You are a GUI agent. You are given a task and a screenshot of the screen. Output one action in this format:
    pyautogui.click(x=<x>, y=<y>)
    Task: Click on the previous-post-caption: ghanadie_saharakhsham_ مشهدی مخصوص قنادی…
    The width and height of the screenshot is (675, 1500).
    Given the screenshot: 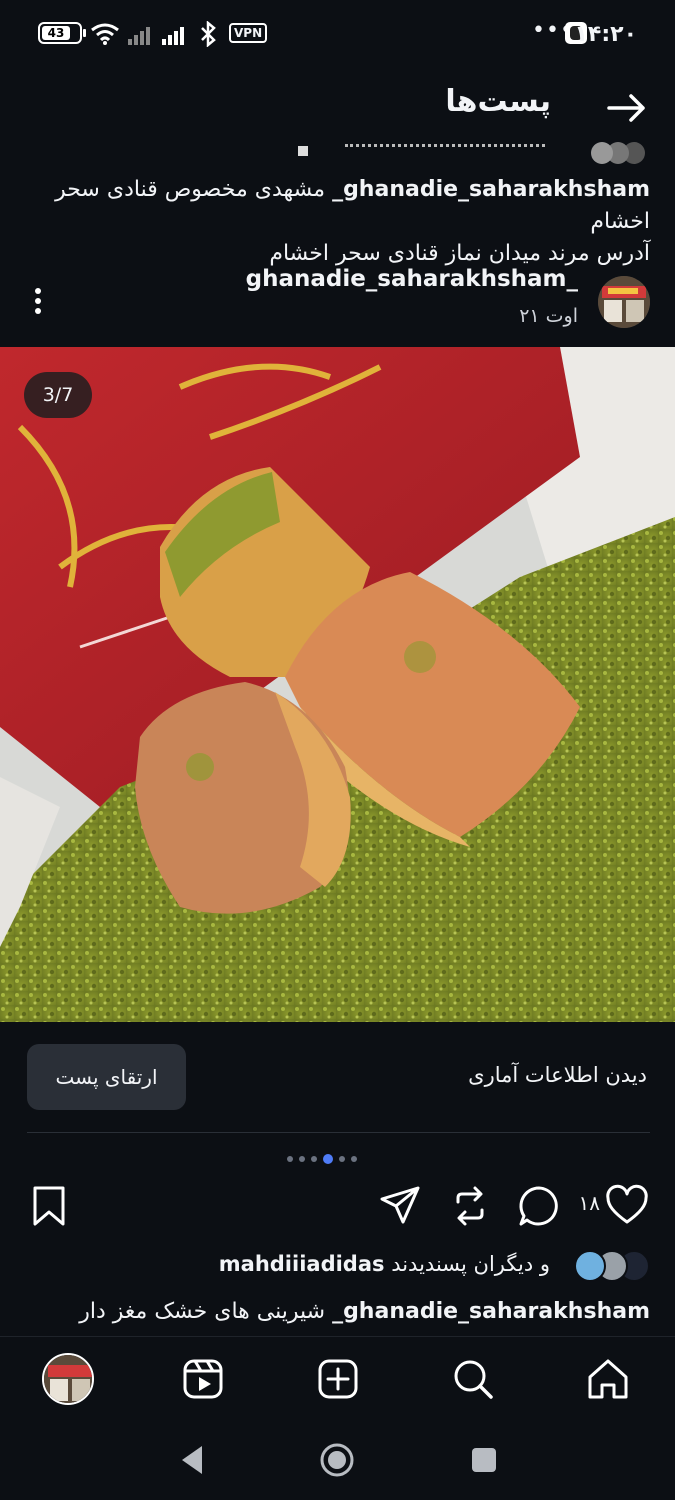 What is the action you would take?
    pyautogui.click(x=335, y=222)
    